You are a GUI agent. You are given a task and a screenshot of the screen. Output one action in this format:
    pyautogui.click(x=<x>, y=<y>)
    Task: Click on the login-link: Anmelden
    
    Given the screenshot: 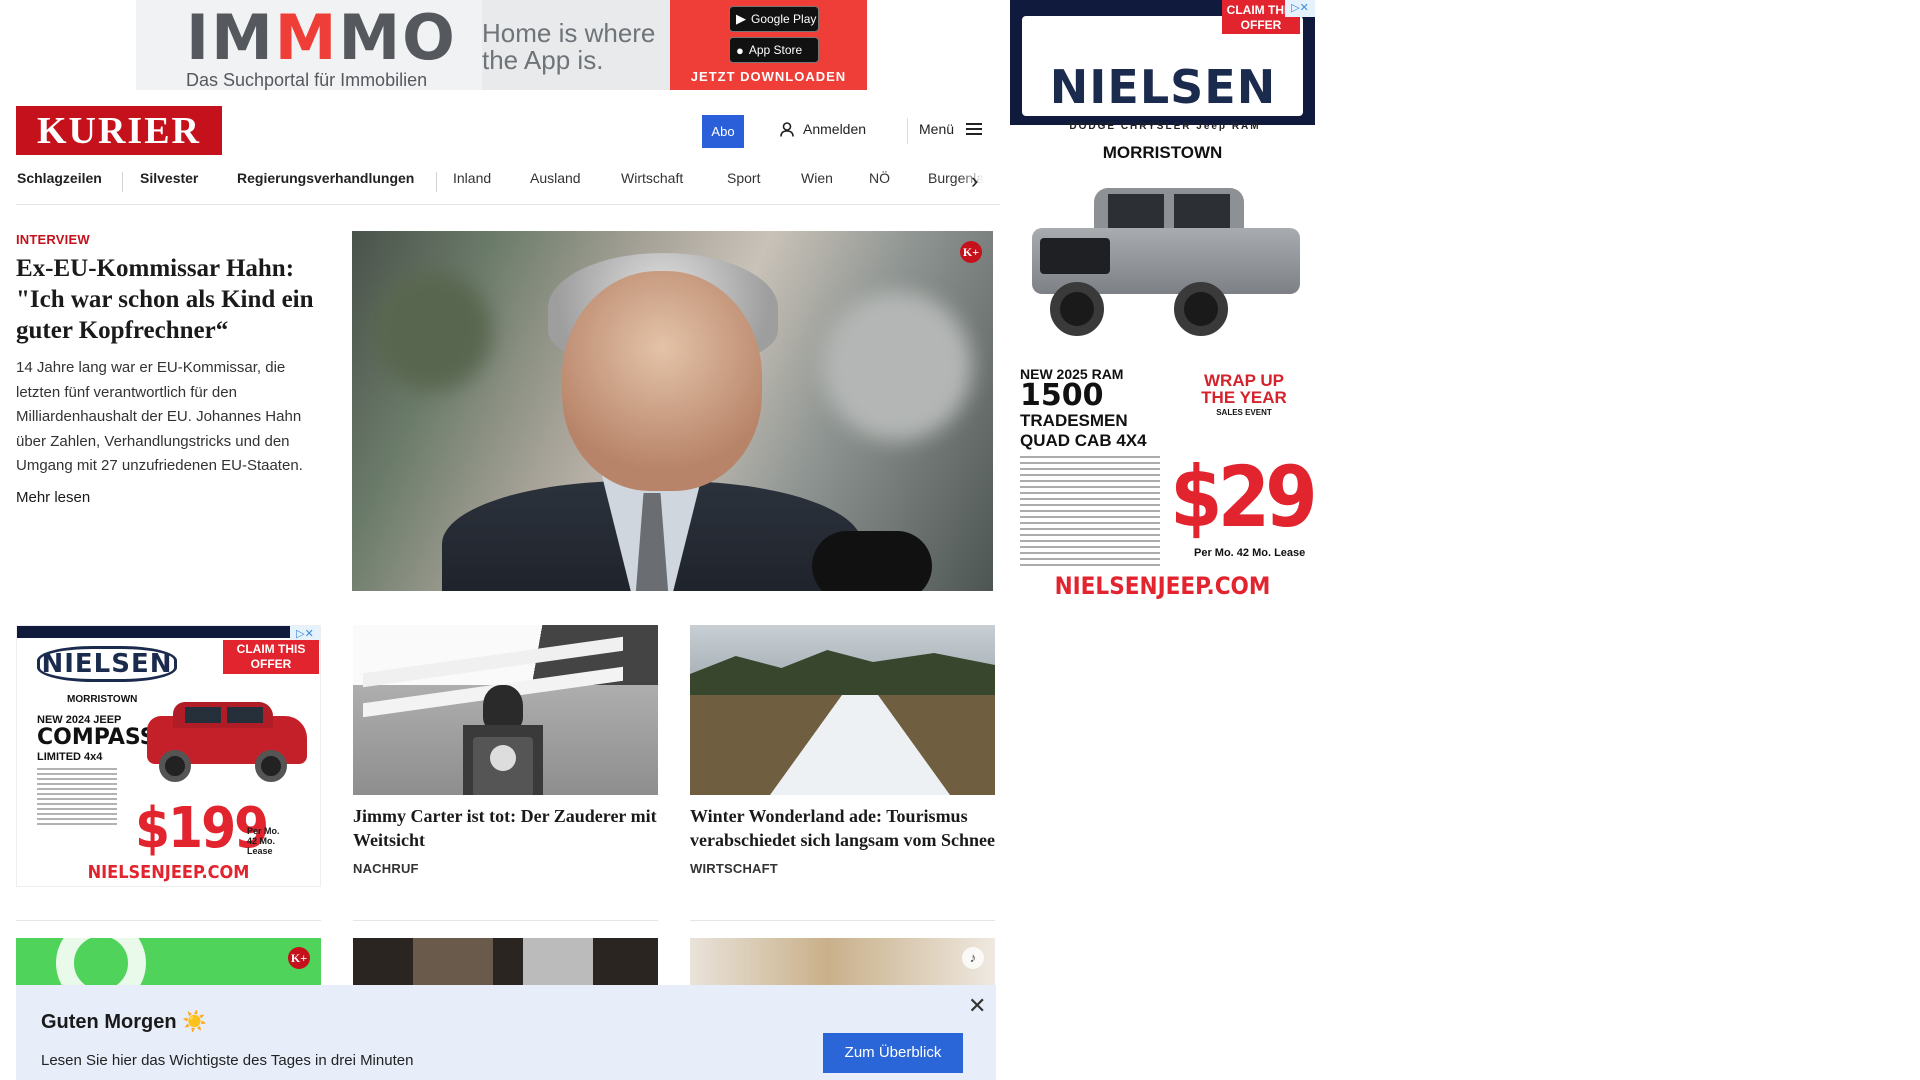 What is the action you would take?
    pyautogui.click(x=823, y=129)
    